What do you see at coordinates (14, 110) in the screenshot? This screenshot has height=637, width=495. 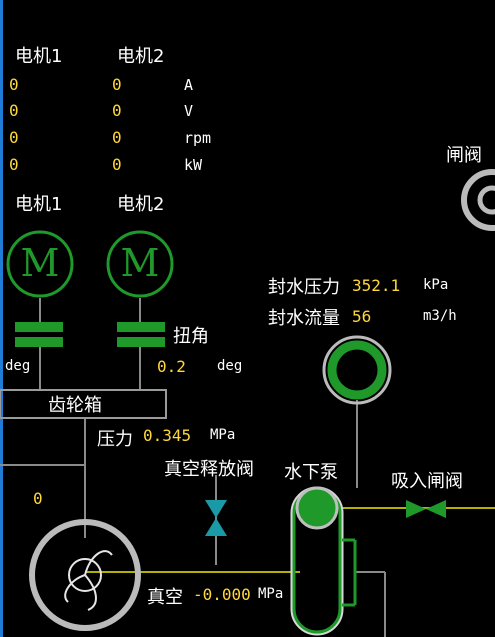 I see `motor1-voltage: 0` at bounding box center [14, 110].